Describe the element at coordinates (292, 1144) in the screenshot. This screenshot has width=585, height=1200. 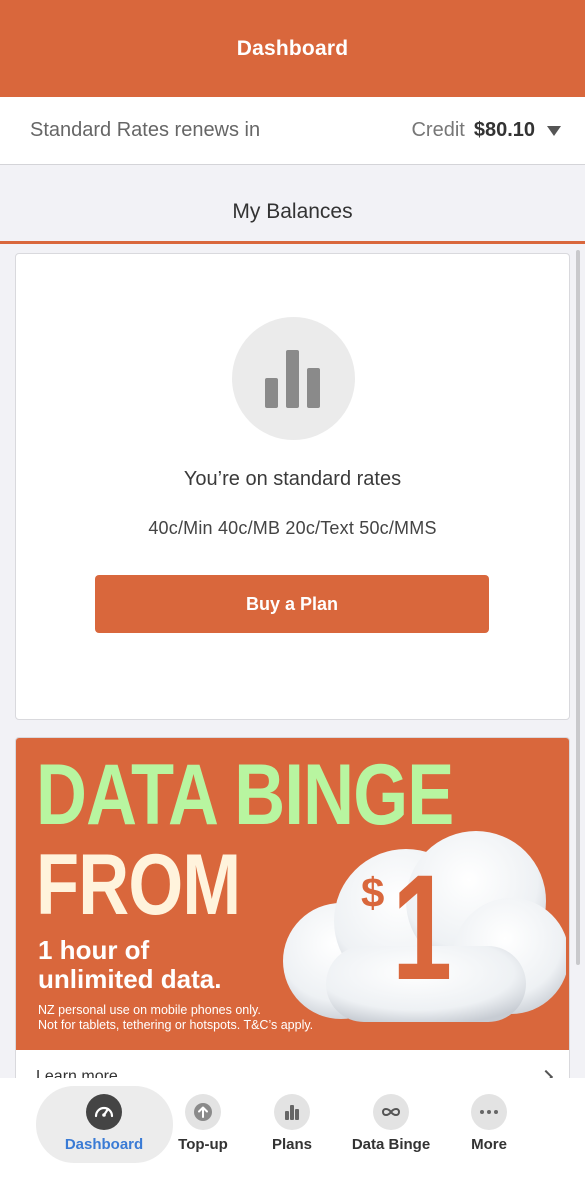
I see `tab-label: Plans` at that location.